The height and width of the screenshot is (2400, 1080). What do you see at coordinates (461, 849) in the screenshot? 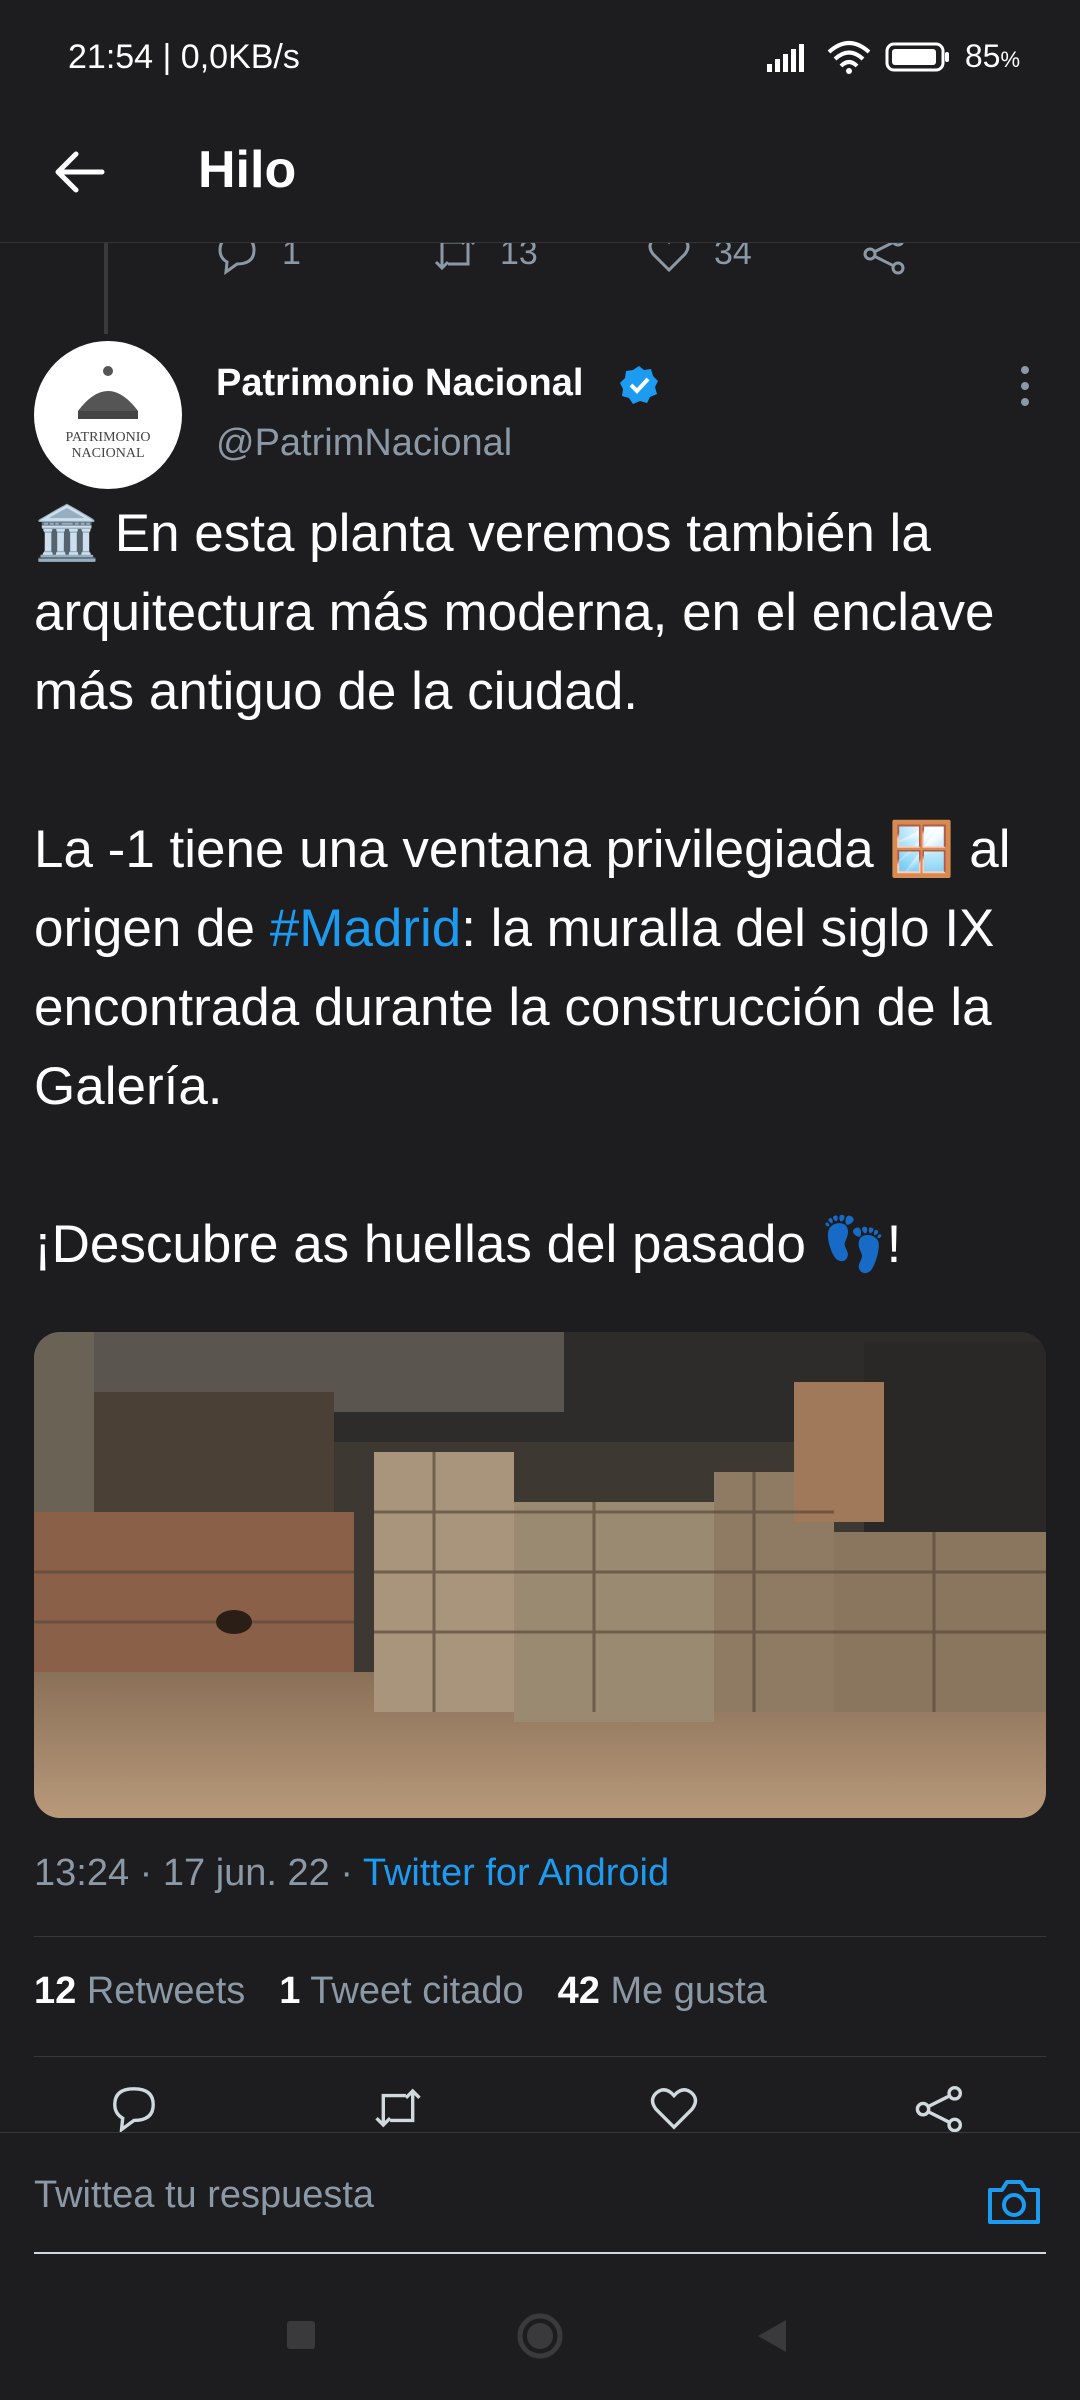
I see `tweet-text-2a: La -1 tiene una ventana privilegiada` at bounding box center [461, 849].